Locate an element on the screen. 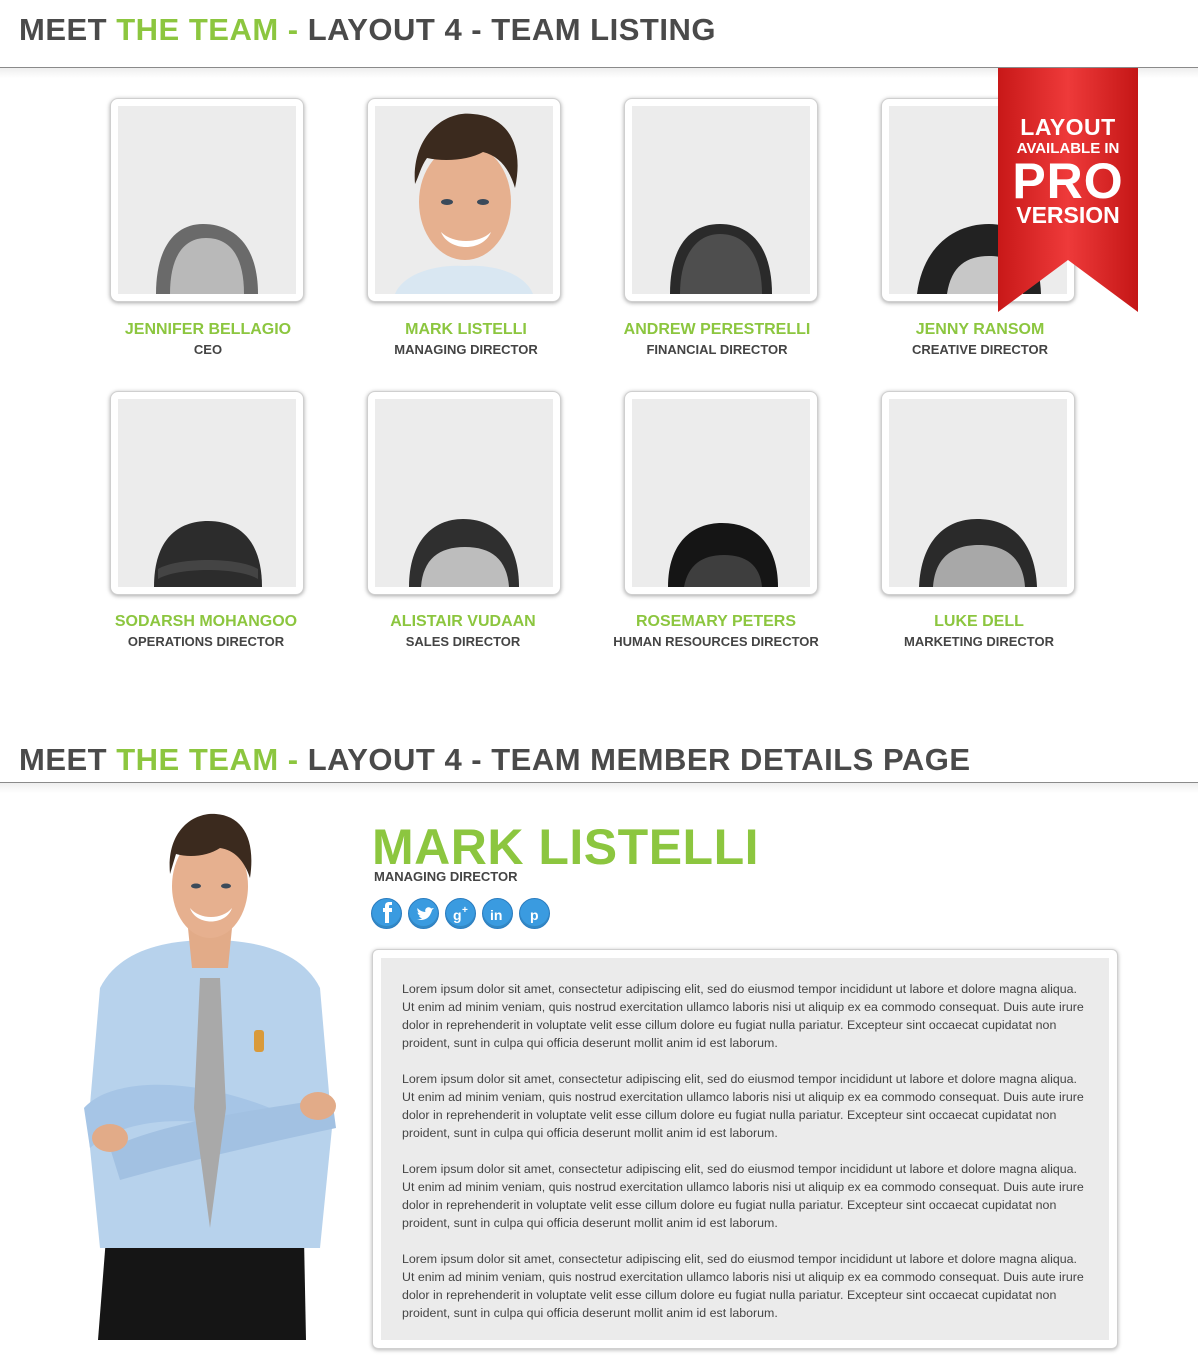 The image size is (1198, 1368). member-role: MANAGING DIRECTOR is located at coordinates (466, 349).